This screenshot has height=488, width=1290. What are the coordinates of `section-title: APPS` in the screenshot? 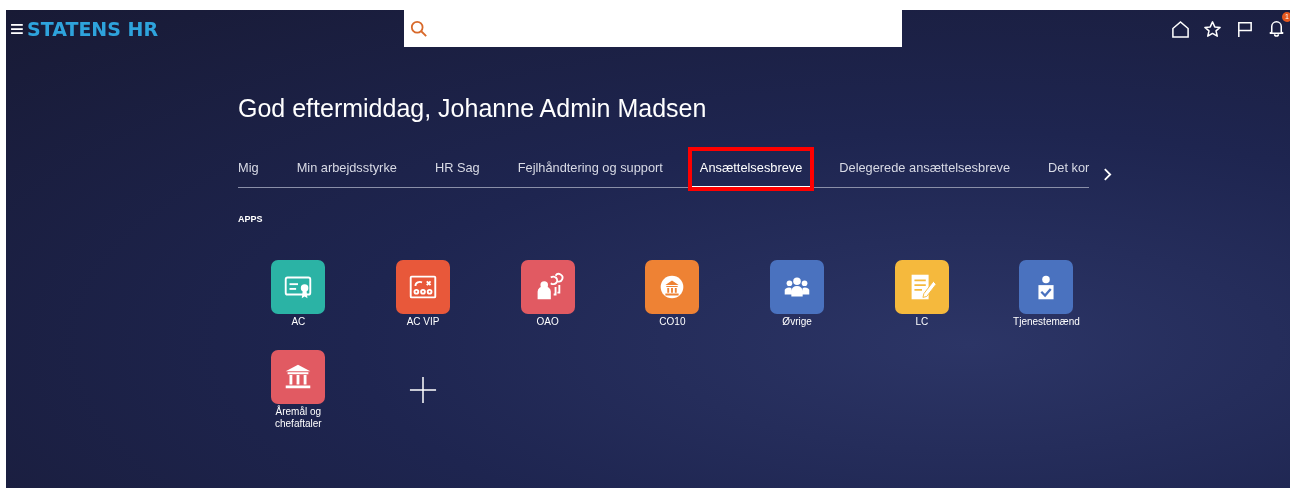 It's located at (251, 219).